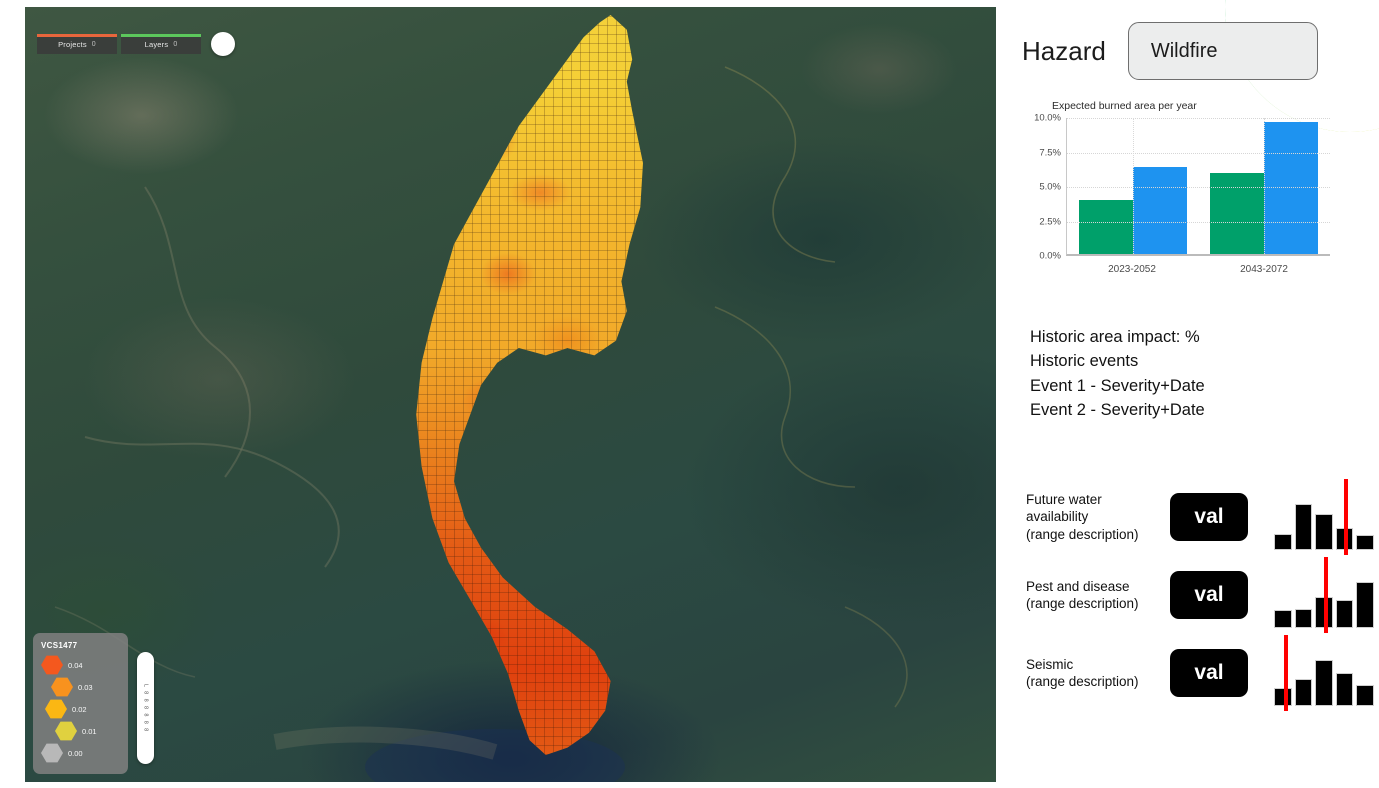  What do you see at coordinates (1050, 152) in the screenshot?
I see `chart-y-tick-label: 7.5%` at bounding box center [1050, 152].